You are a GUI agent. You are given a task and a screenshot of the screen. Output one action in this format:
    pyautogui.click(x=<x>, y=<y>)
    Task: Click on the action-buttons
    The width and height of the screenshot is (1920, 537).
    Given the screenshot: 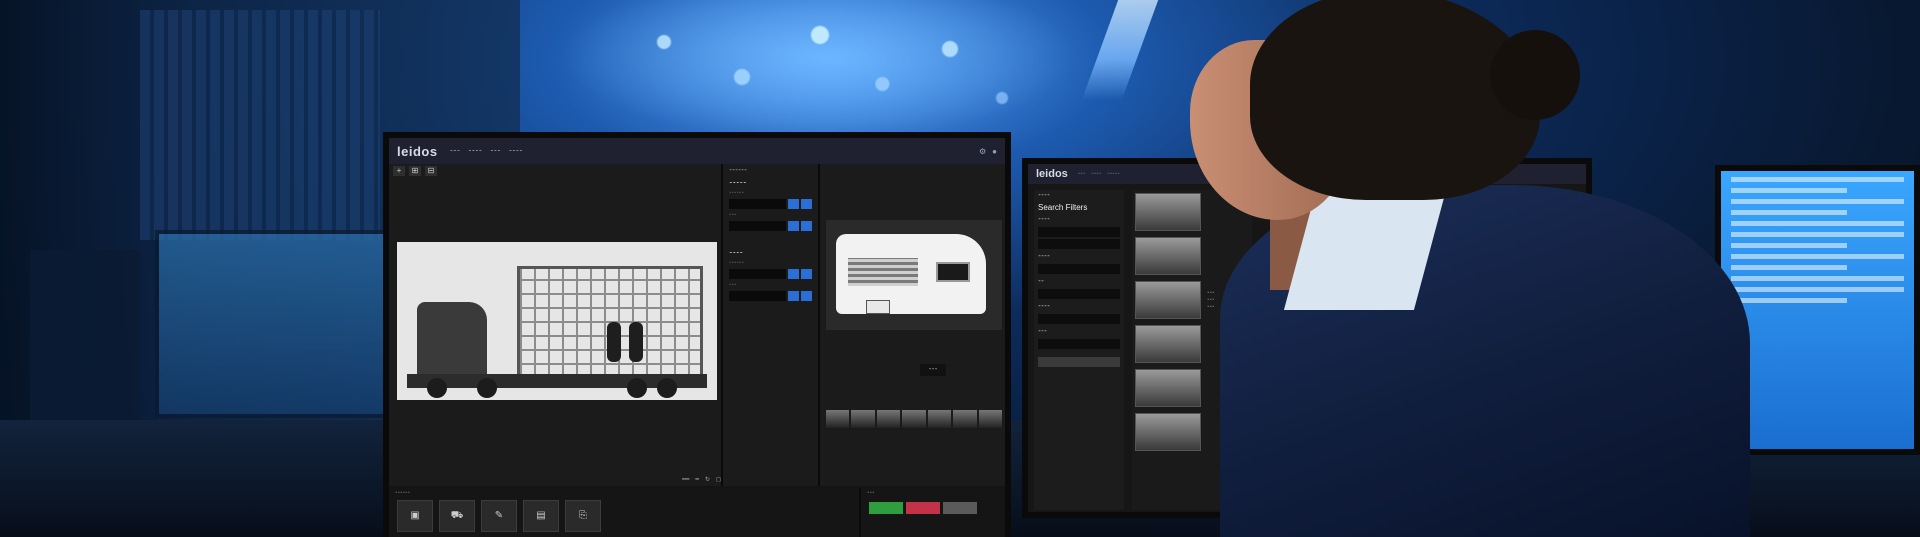 What is the action you would take?
    pyautogui.click(x=933, y=508)
    